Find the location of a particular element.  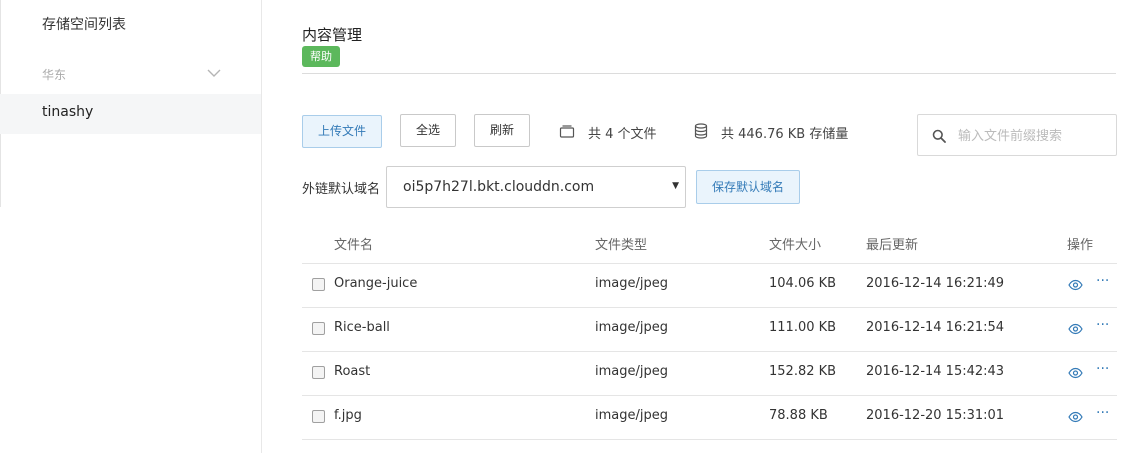

sidebar-title: 存储空间列表 is located at coordinates (84, 25).